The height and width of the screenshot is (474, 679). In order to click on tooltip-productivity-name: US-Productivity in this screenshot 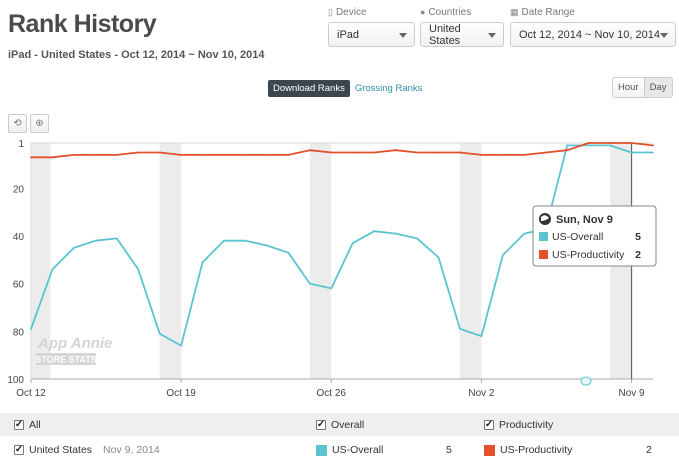, I will do `click(588, 255)`.